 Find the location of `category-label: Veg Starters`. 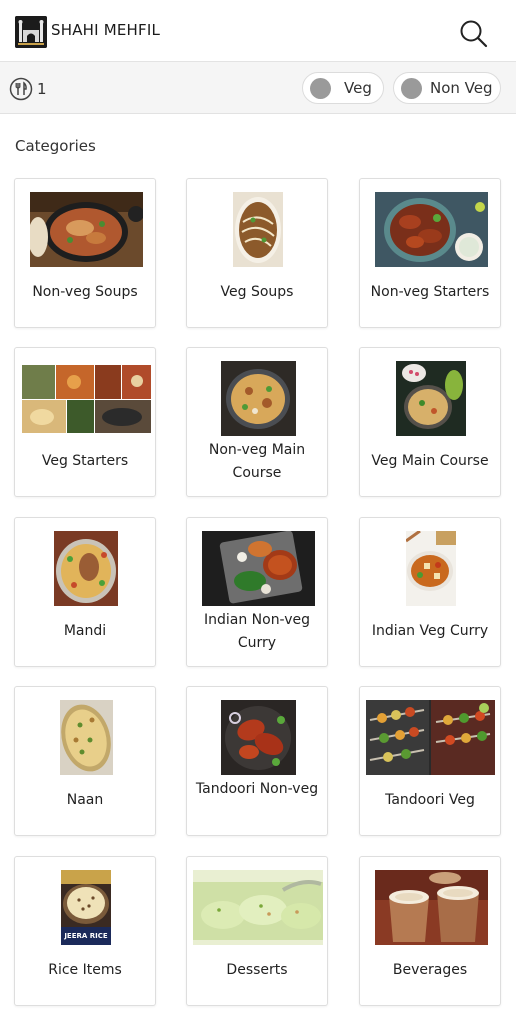

category-label: Veg Starters is located at coordinates (85, 461).